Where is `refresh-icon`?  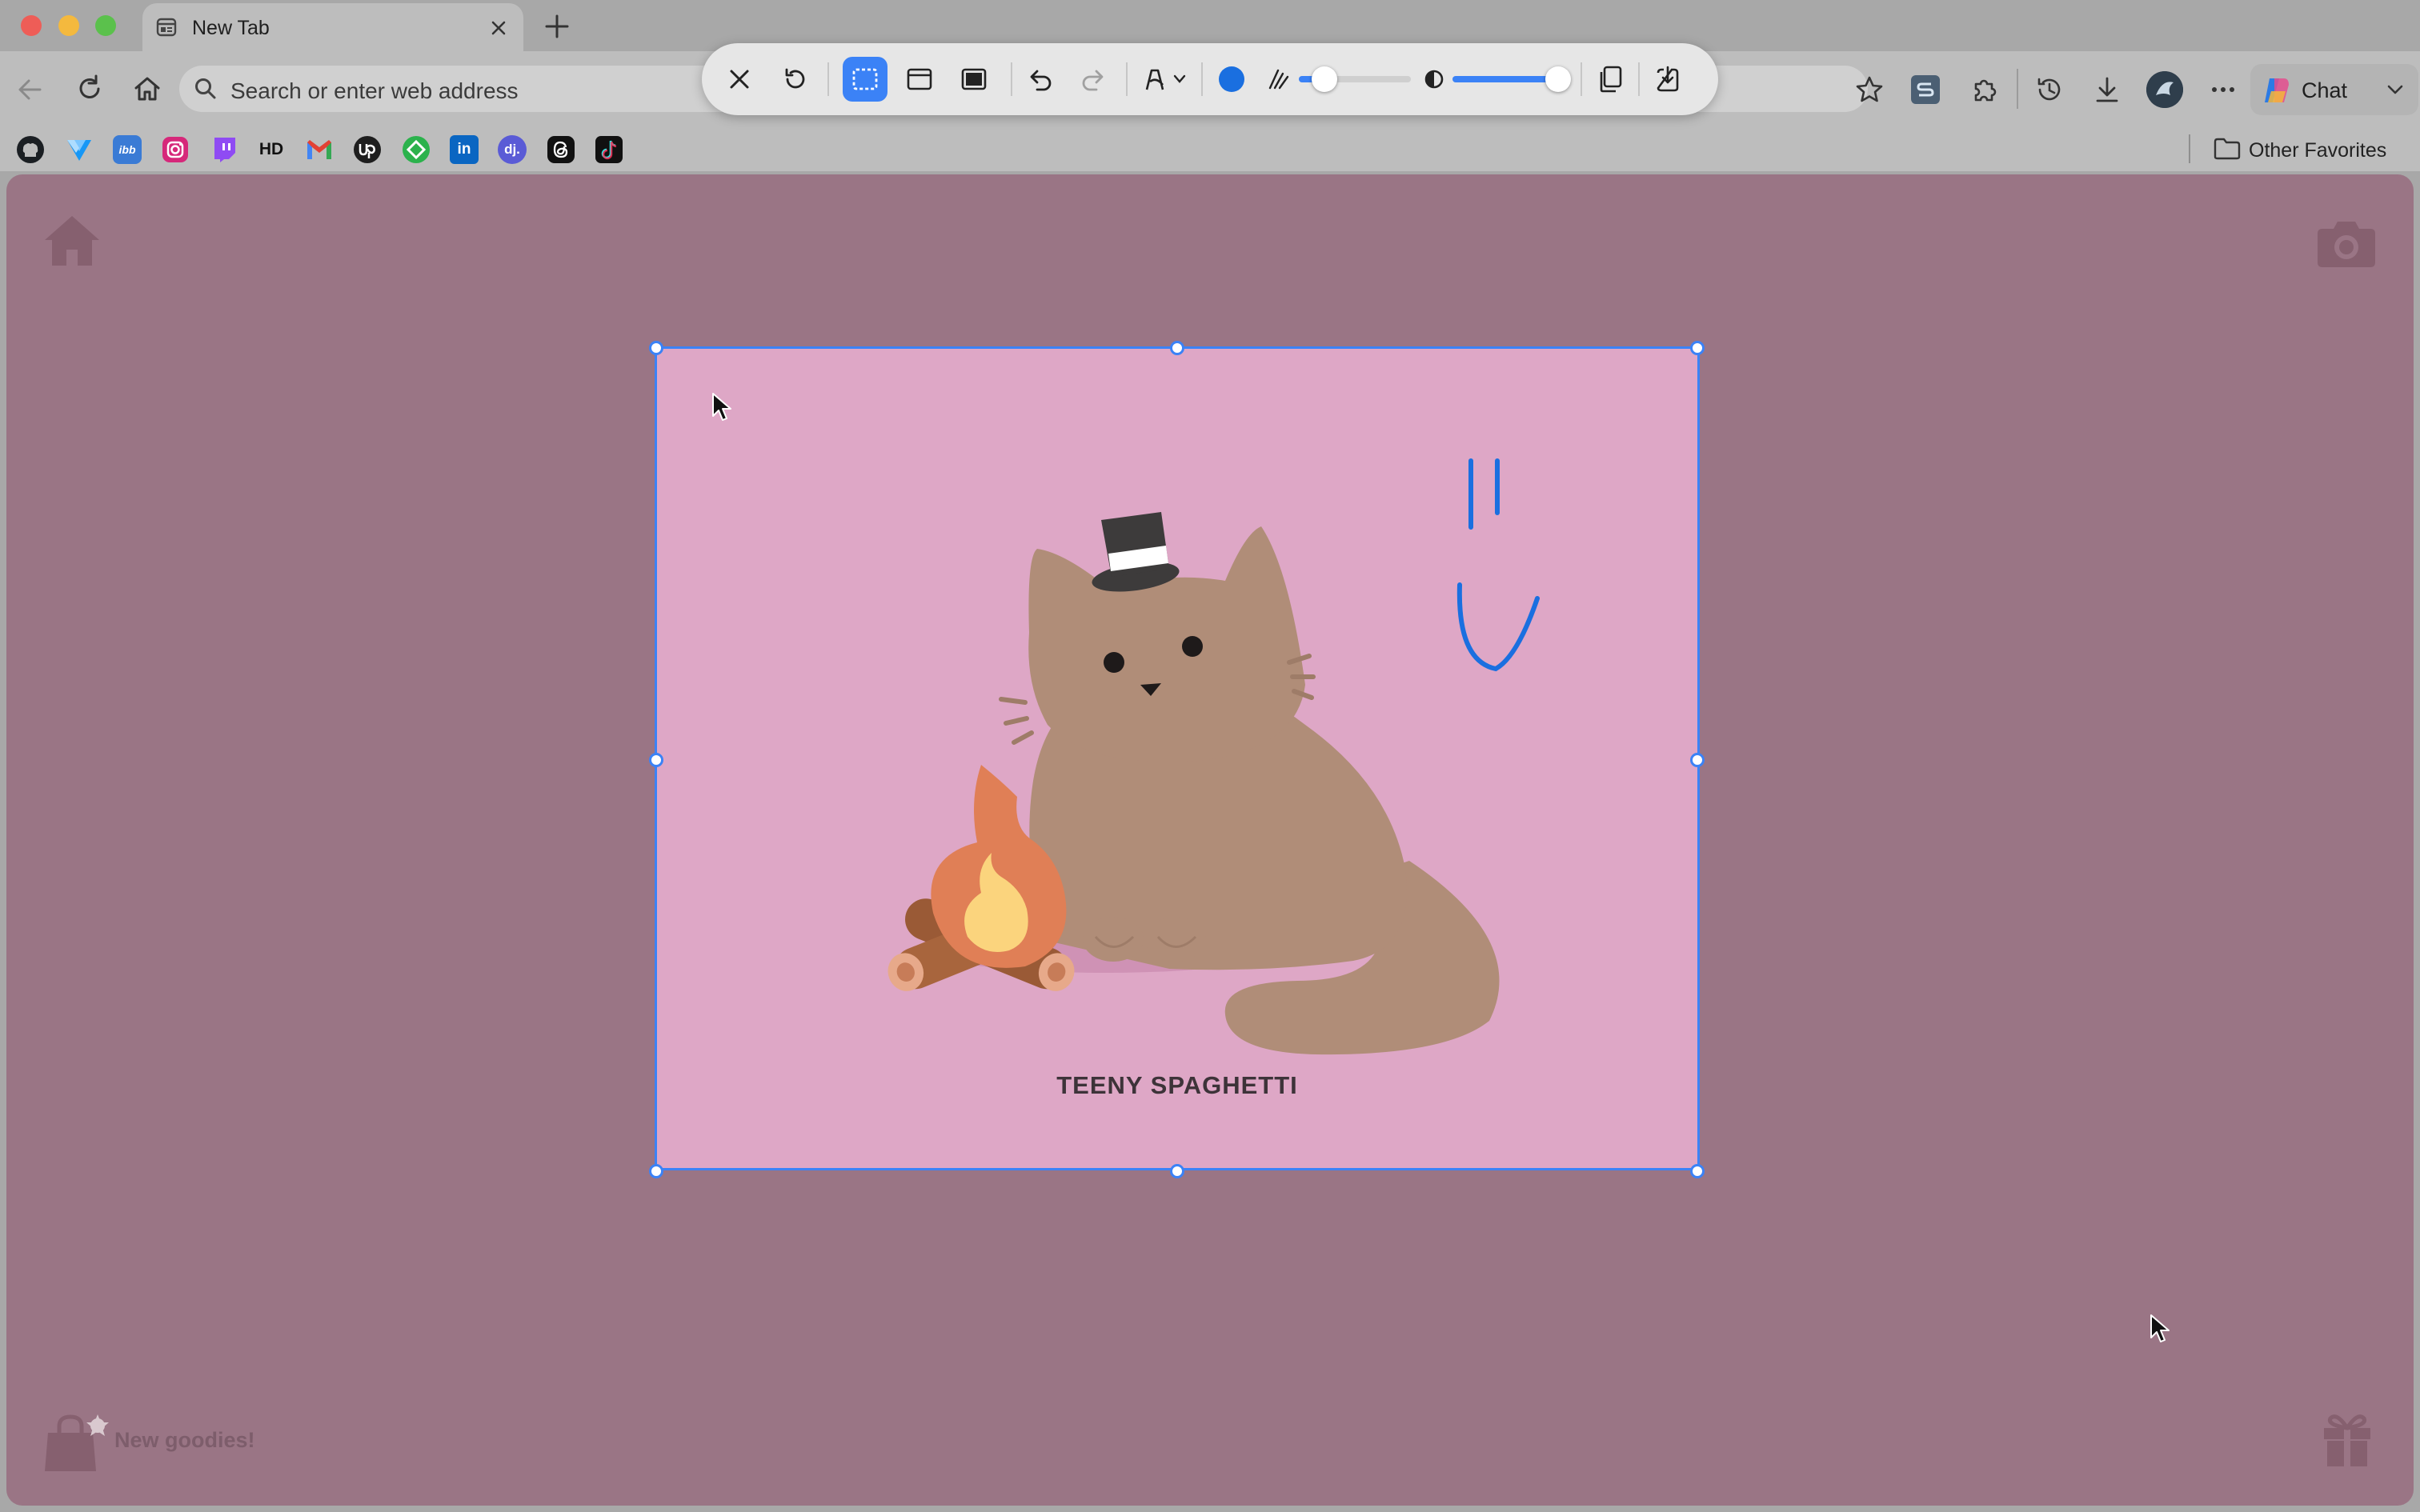
refresh-icon is located at coordinates (89, 89).